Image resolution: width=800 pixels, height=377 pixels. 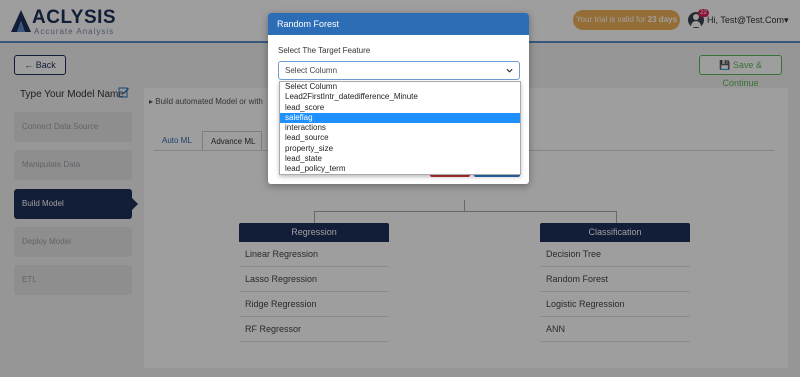 What do you see at coordinates (400, 149) in the screenshot?
I see `option-item: property_size` at bounding box center [400, 149].